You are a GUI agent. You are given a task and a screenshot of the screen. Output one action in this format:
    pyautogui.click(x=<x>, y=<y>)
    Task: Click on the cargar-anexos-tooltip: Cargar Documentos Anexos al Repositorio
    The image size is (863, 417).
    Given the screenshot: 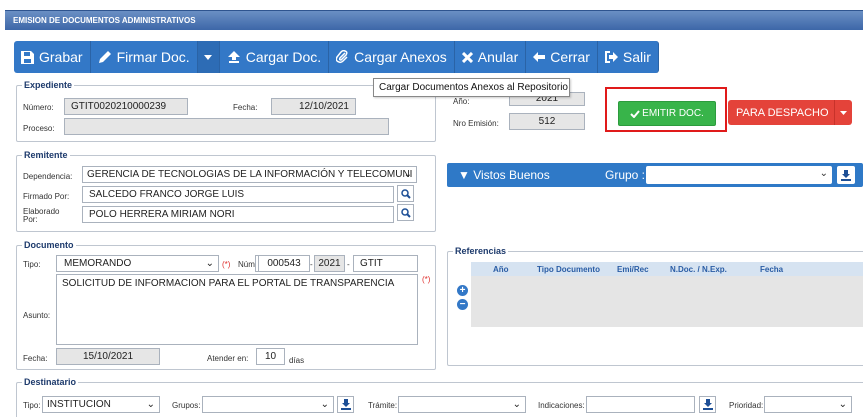 What is the action you would take?
    pyautogui.click(x=471, y=87)
    